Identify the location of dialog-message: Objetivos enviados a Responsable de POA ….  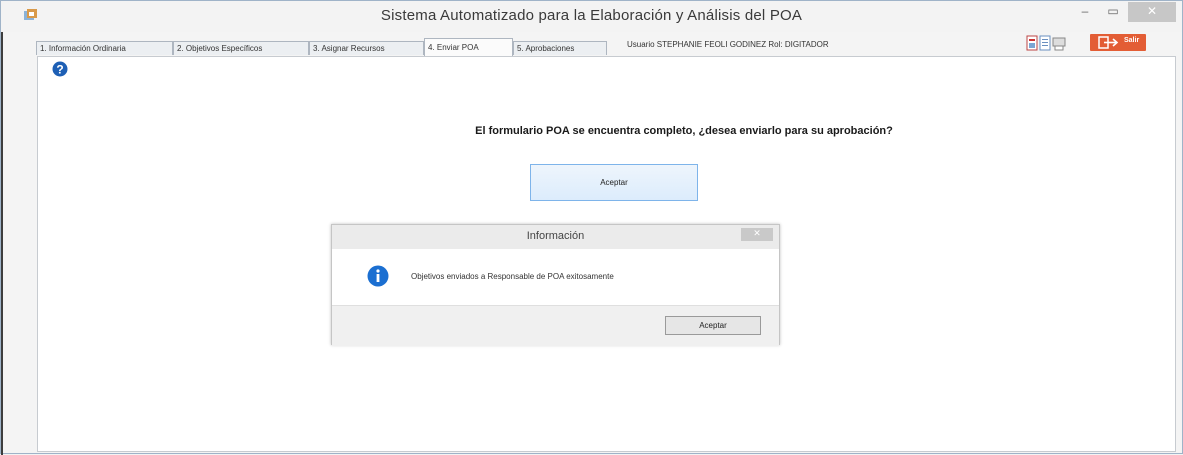
(512, 276).